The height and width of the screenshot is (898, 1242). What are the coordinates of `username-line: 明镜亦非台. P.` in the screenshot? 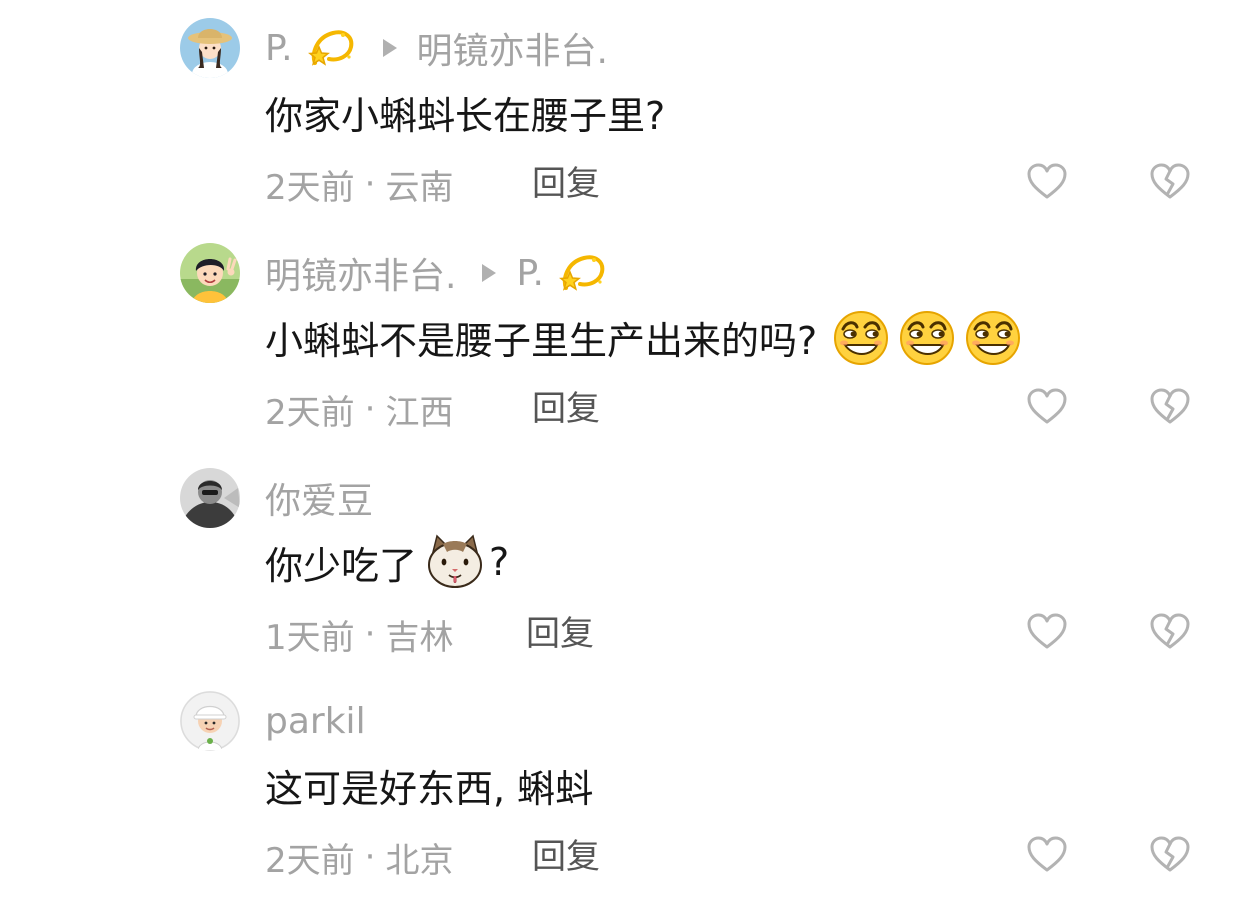 It's located at (436, 273).